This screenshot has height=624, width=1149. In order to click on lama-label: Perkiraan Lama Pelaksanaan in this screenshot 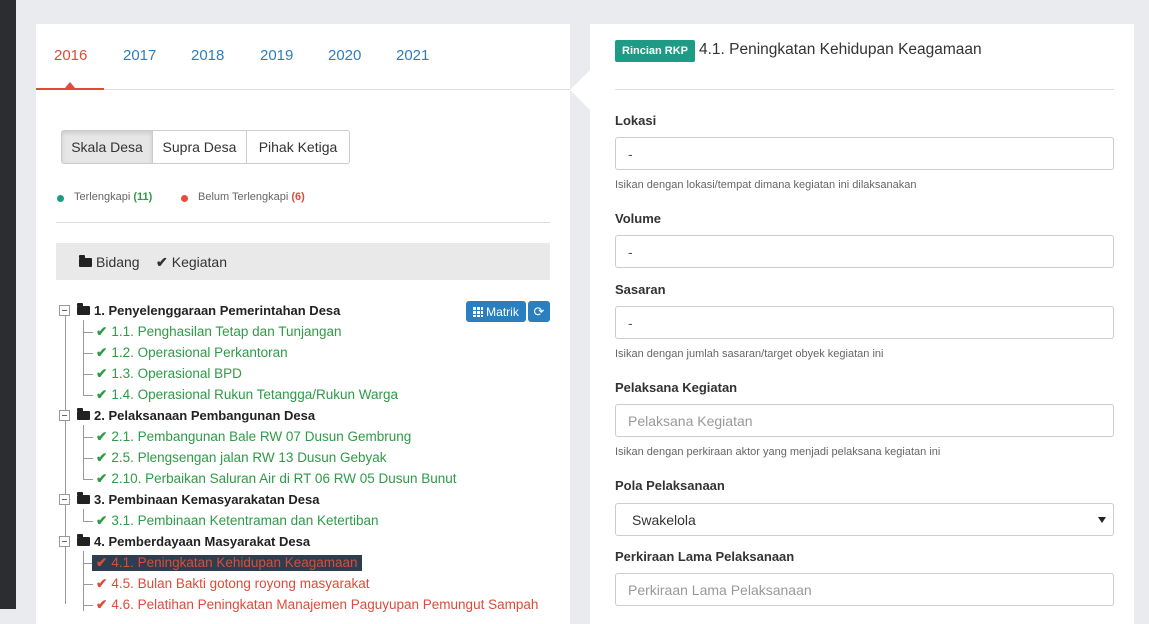, I will do `click(705, 556)`.